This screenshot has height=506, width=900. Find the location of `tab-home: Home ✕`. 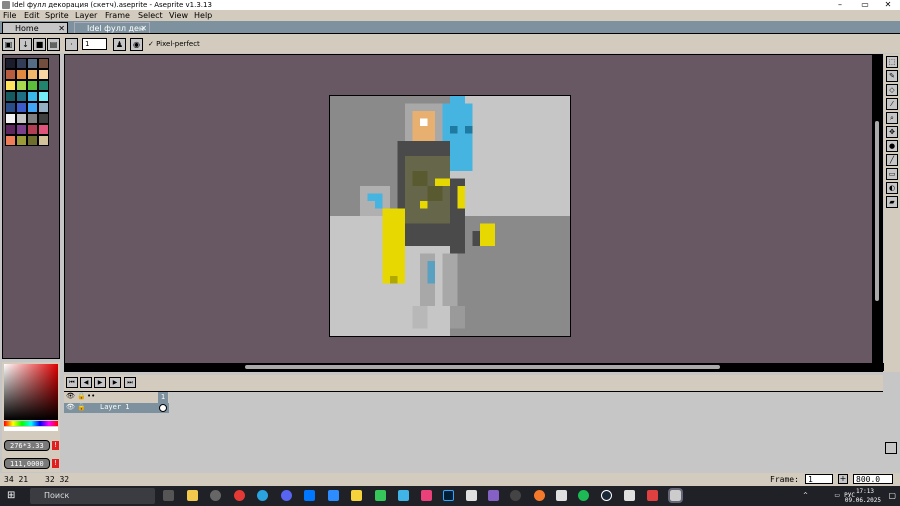

tab-home: Home ✕ is located at coordinates (35, 27).